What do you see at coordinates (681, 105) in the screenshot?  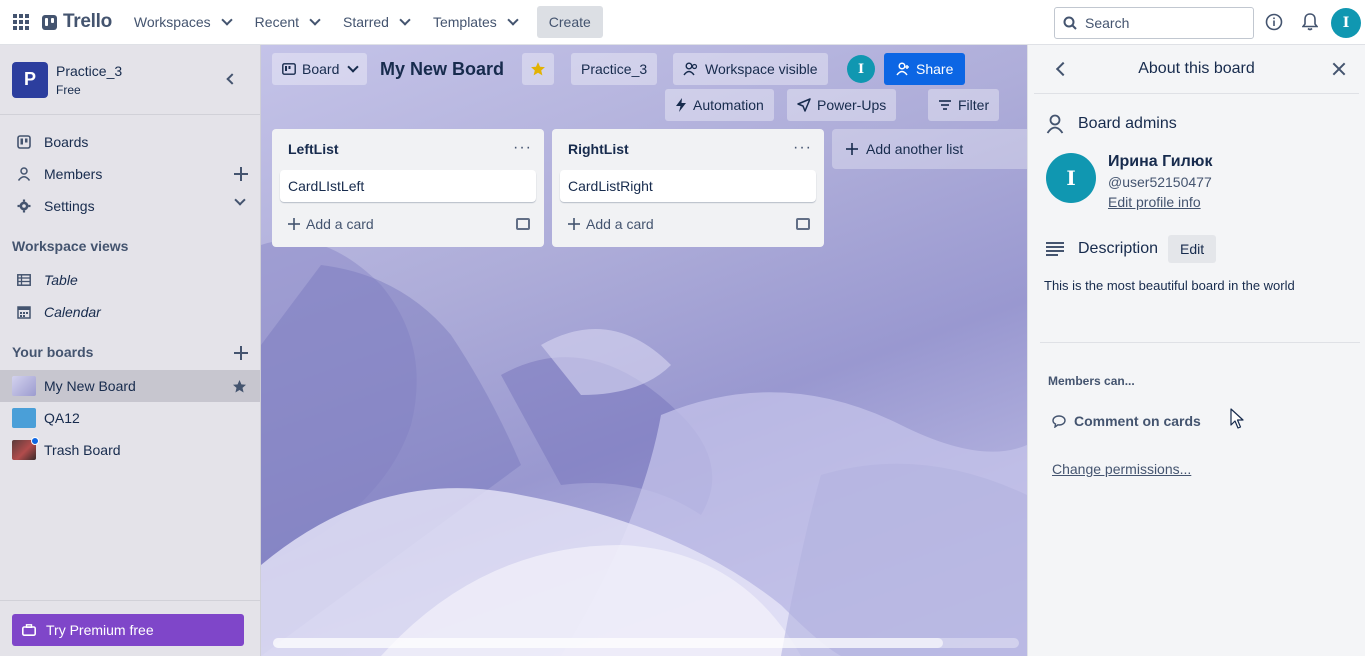 I see `lightning-icon` at bounding box center [681, 105].